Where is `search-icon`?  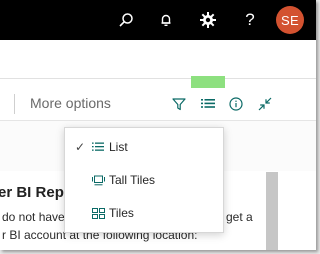 search-icon is located at coordinates (126, 20).